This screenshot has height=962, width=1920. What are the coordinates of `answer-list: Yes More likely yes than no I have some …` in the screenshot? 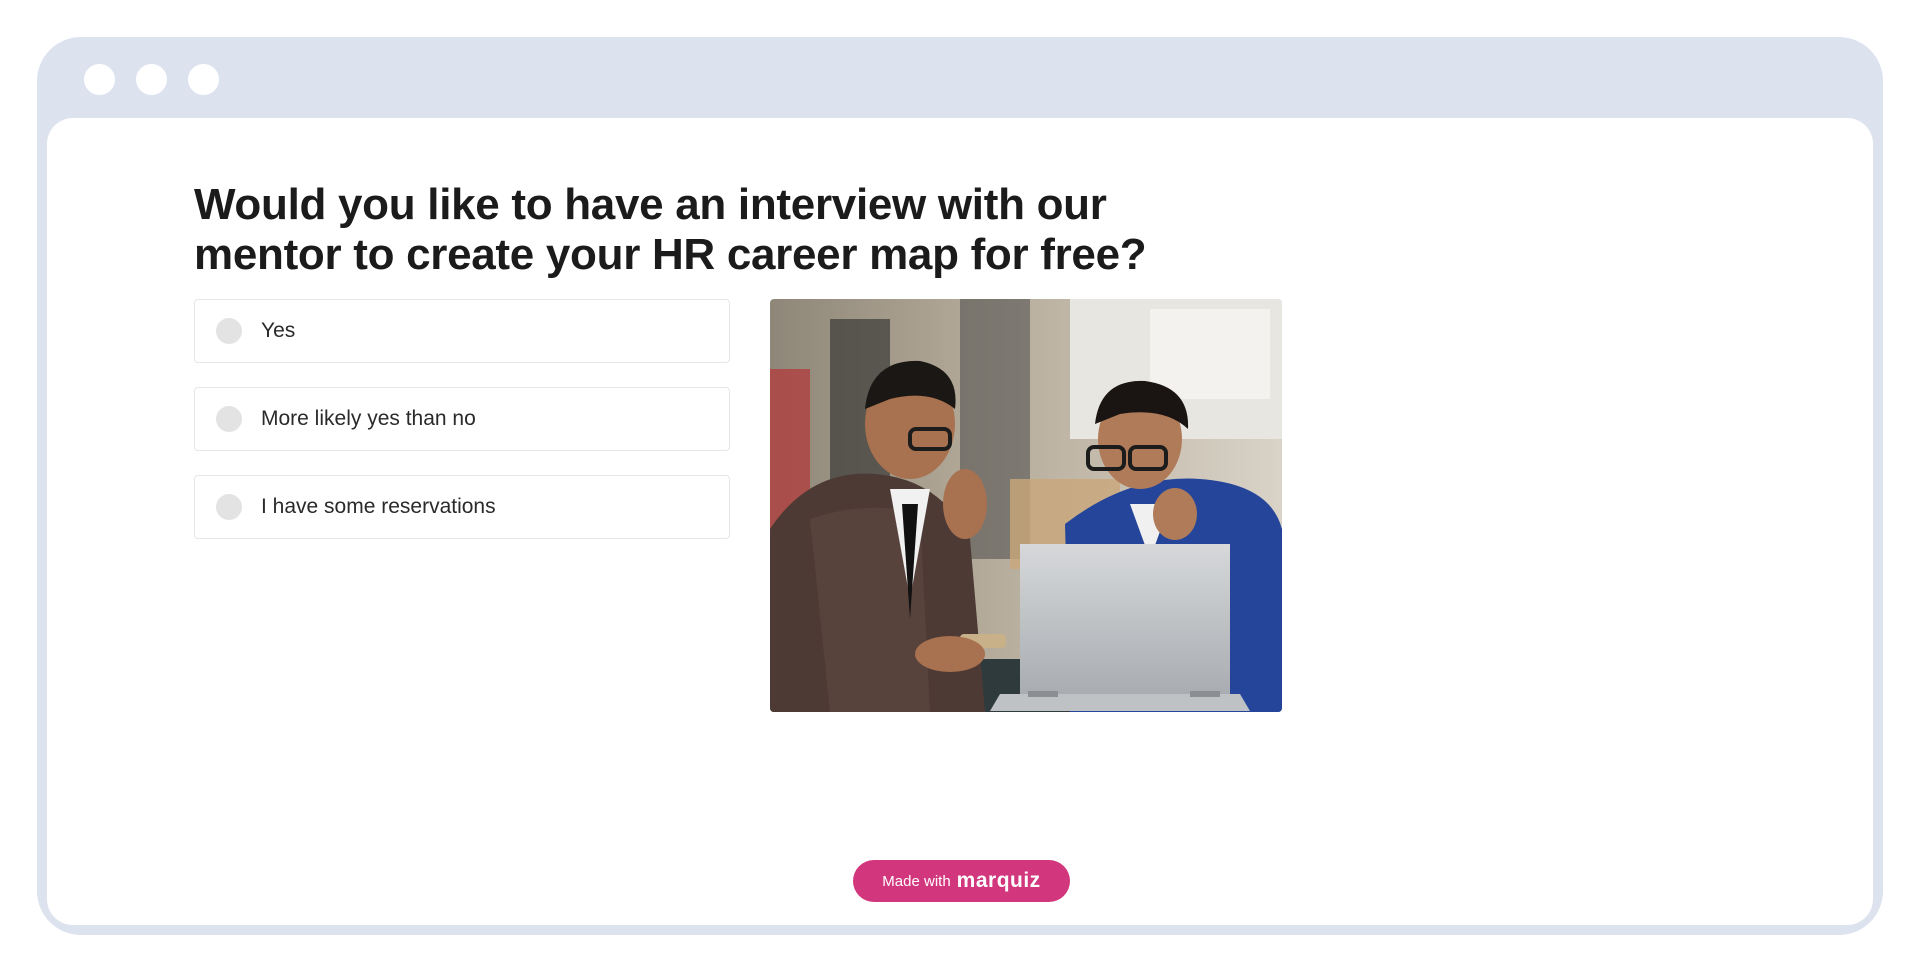 It's located at (462, 431).